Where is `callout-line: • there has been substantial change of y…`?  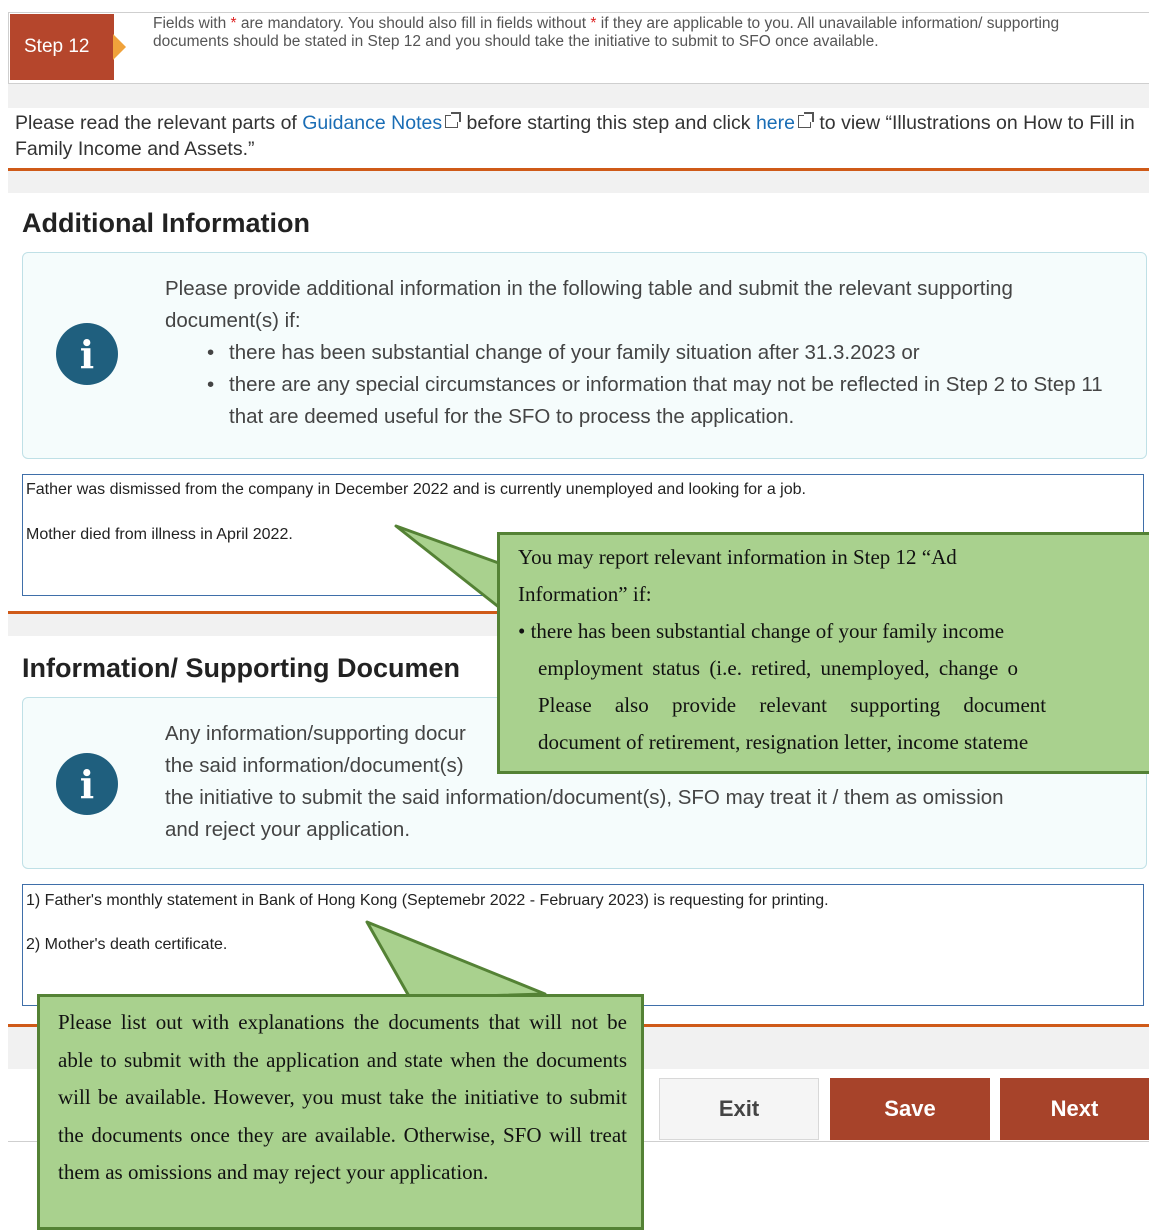
callout-line: • there has been substantial change of y… is located at coordinates (761, 631).